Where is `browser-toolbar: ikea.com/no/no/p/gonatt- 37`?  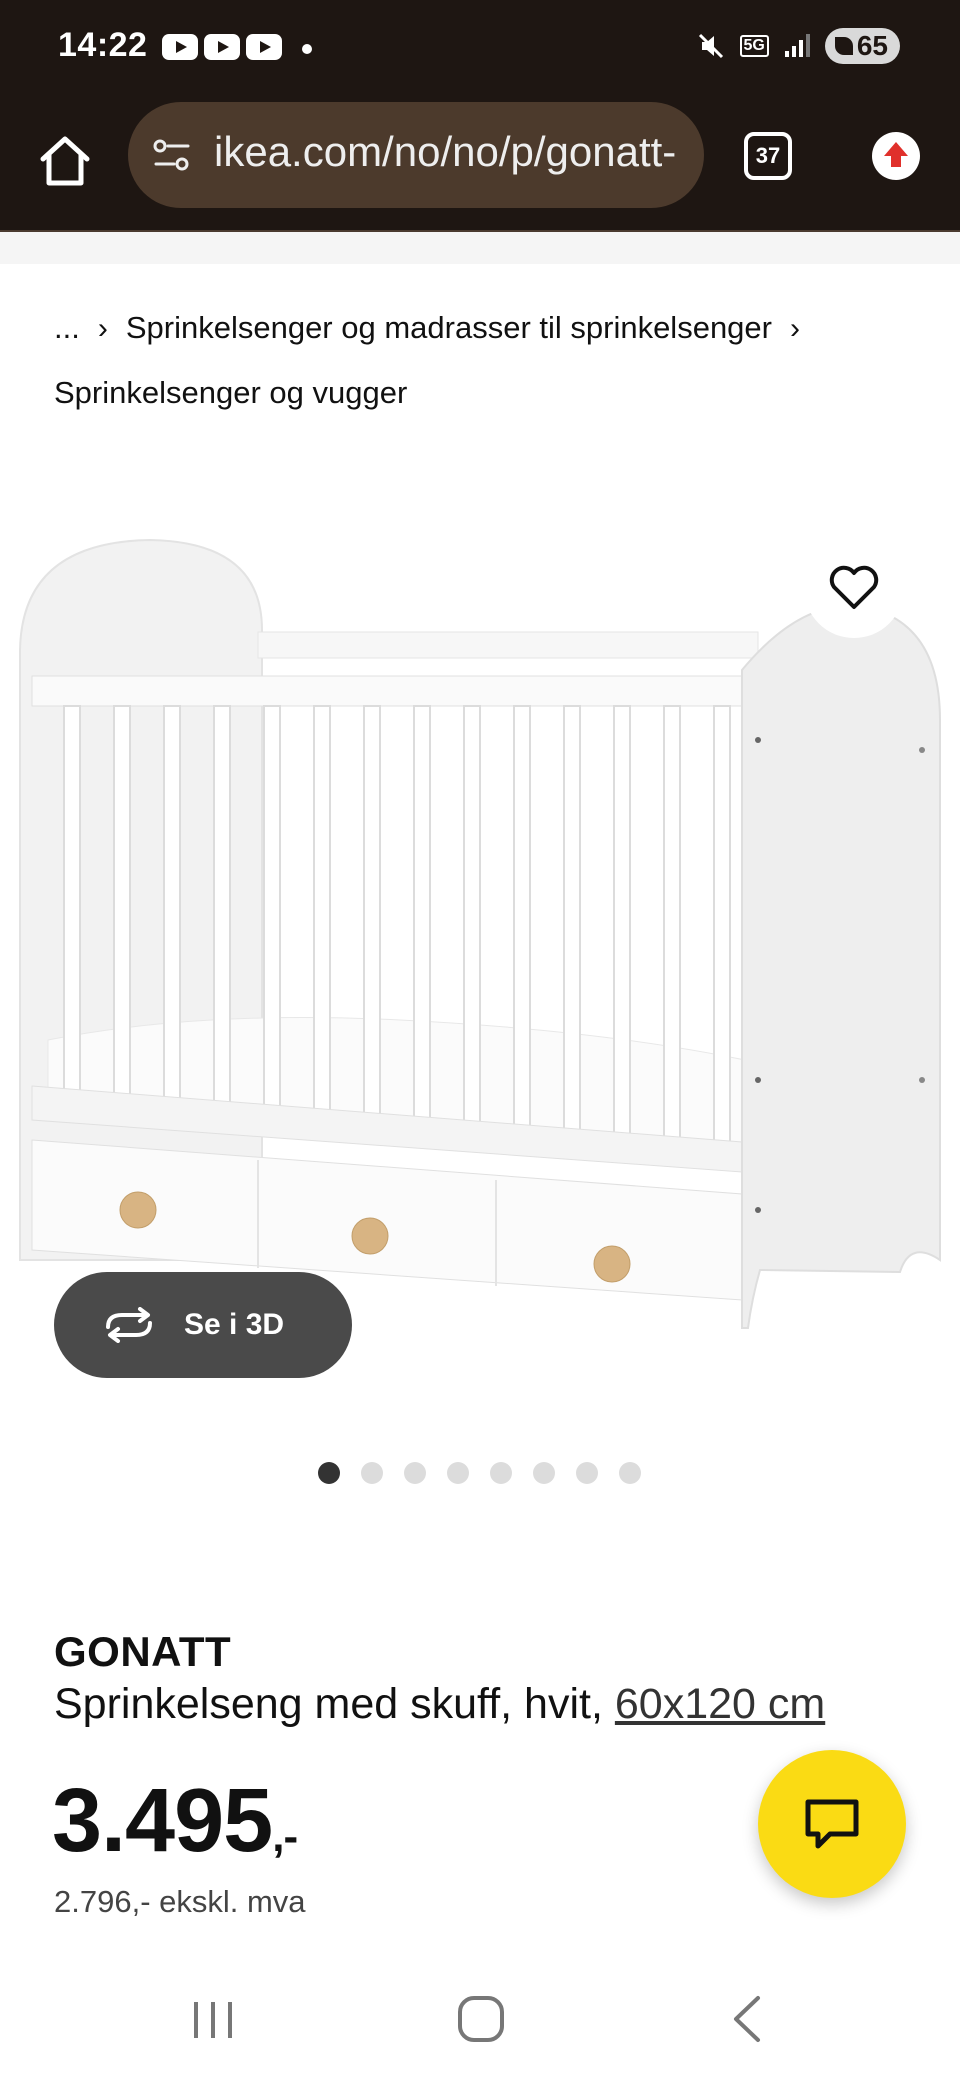 browser-toolbar: ikea.com/no/no/p/gonatt- 37 is located at coordinates (480, 166).